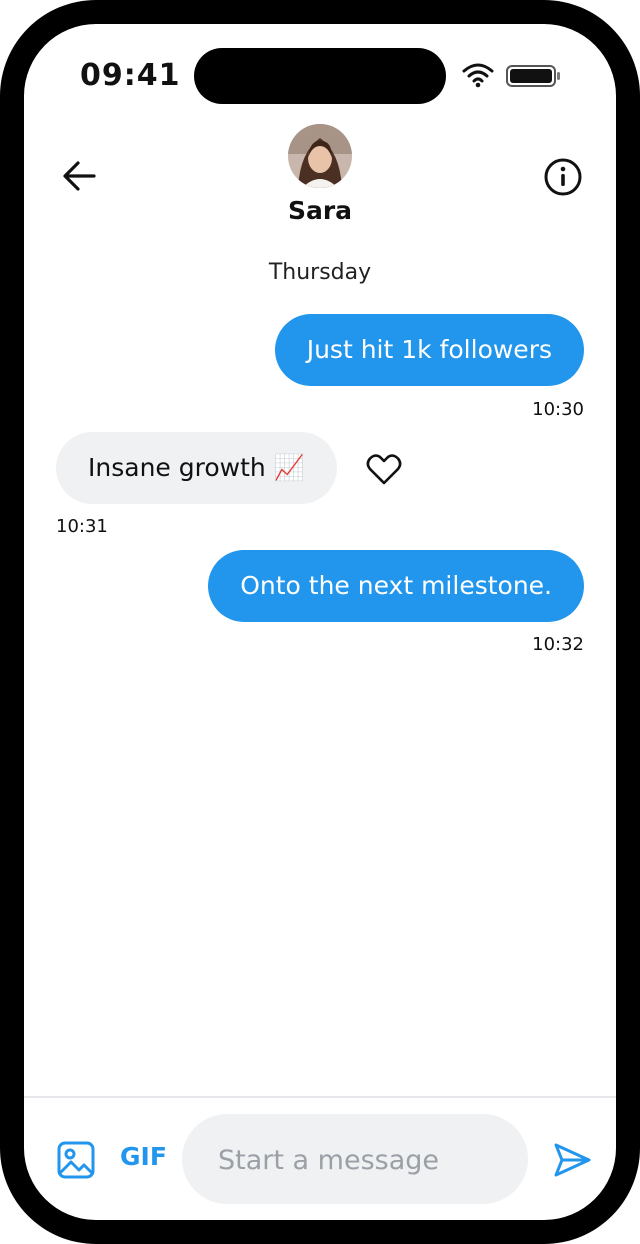 This screenshot has width=640, height=1244. What do you see at coordinates (563, 177) in the screenshot?
I see `info-icon` at bounding box center [563, 177].